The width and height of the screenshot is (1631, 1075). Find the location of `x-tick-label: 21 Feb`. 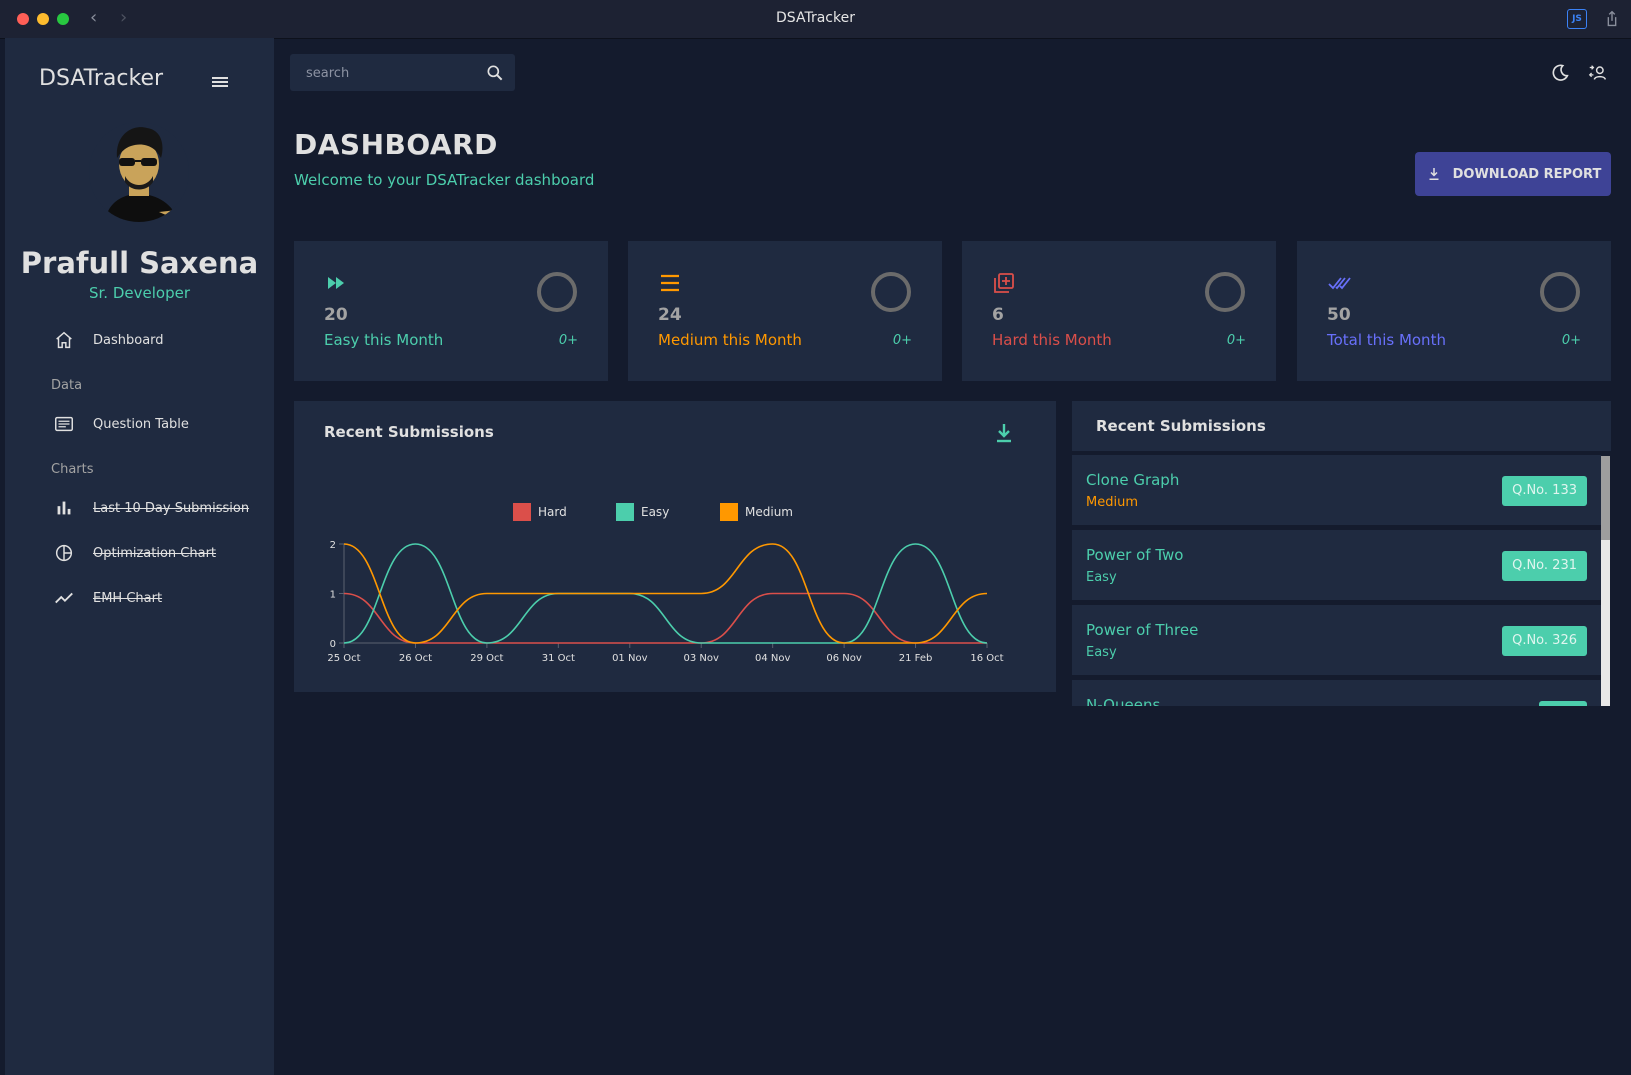

x-tick-label: 21 Feb is located at coordinates (916, 658).